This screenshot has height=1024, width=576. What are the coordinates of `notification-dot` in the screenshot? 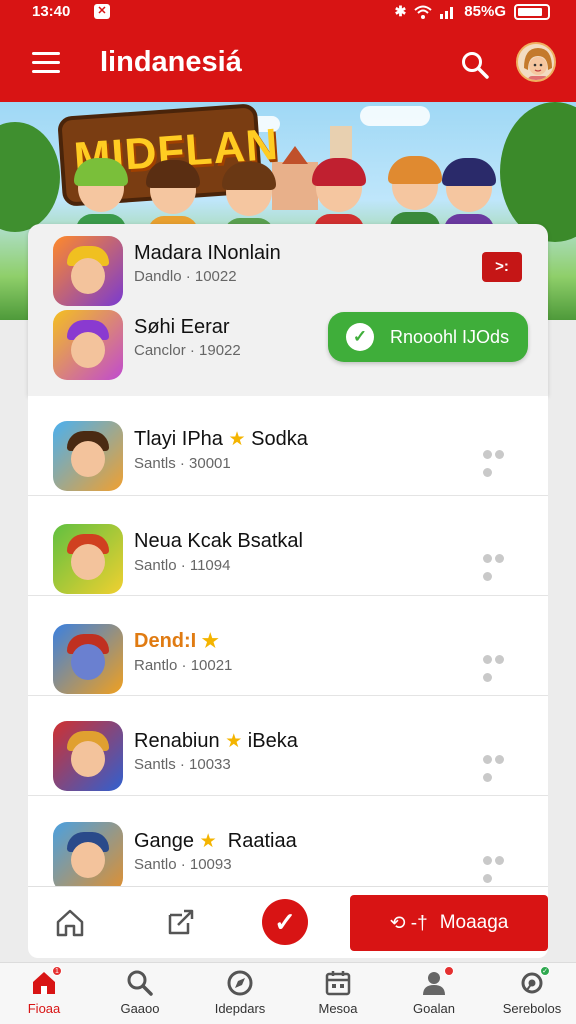 It's located at (449, 971).